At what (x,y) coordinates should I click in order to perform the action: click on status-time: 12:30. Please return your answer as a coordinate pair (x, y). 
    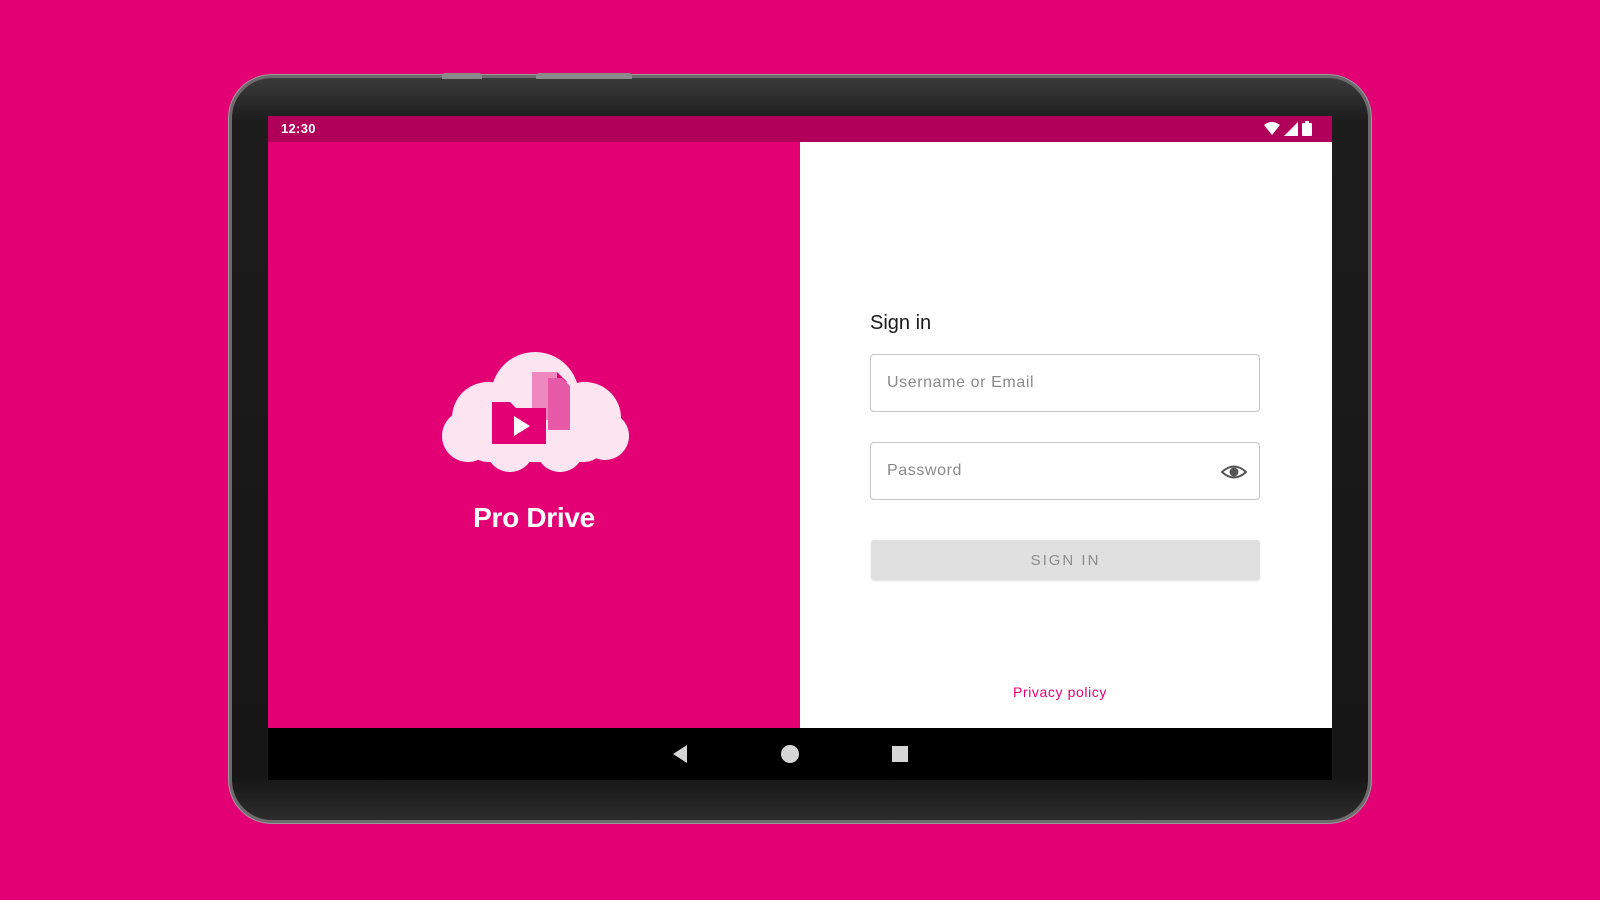
    Looking at the image, I should click on (298, 128).